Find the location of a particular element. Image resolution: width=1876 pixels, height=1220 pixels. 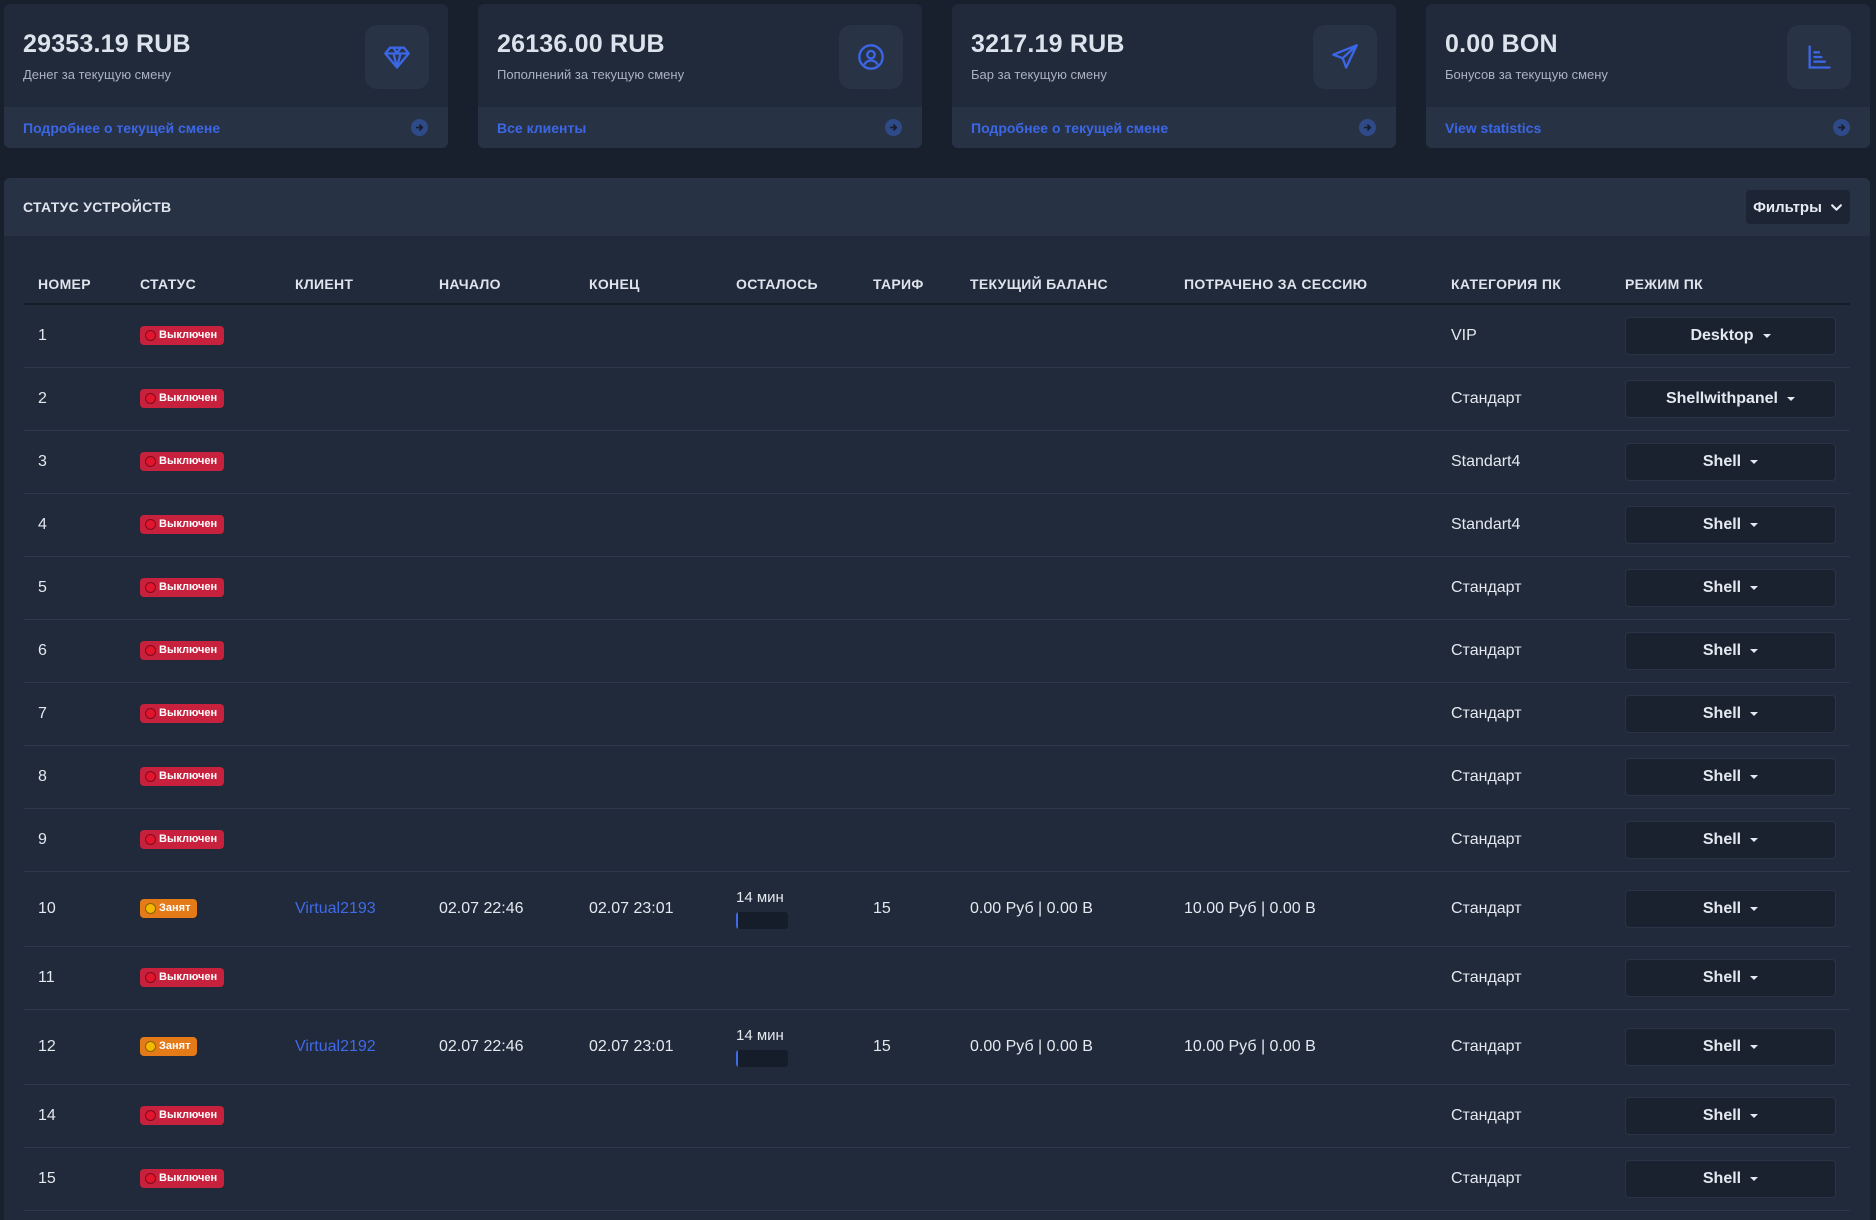

col-category-header: КАТЕГОРИЯ ПК is located at coordinates (1524, 284).